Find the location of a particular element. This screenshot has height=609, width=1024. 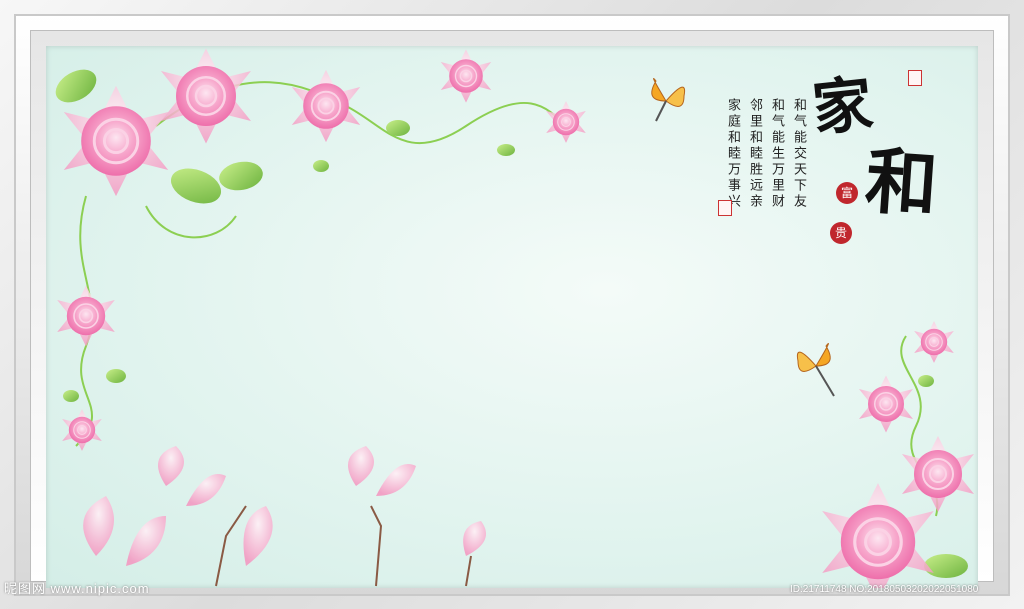

calligraphy-char-jia: 家 is located at coordinates (843, 107).